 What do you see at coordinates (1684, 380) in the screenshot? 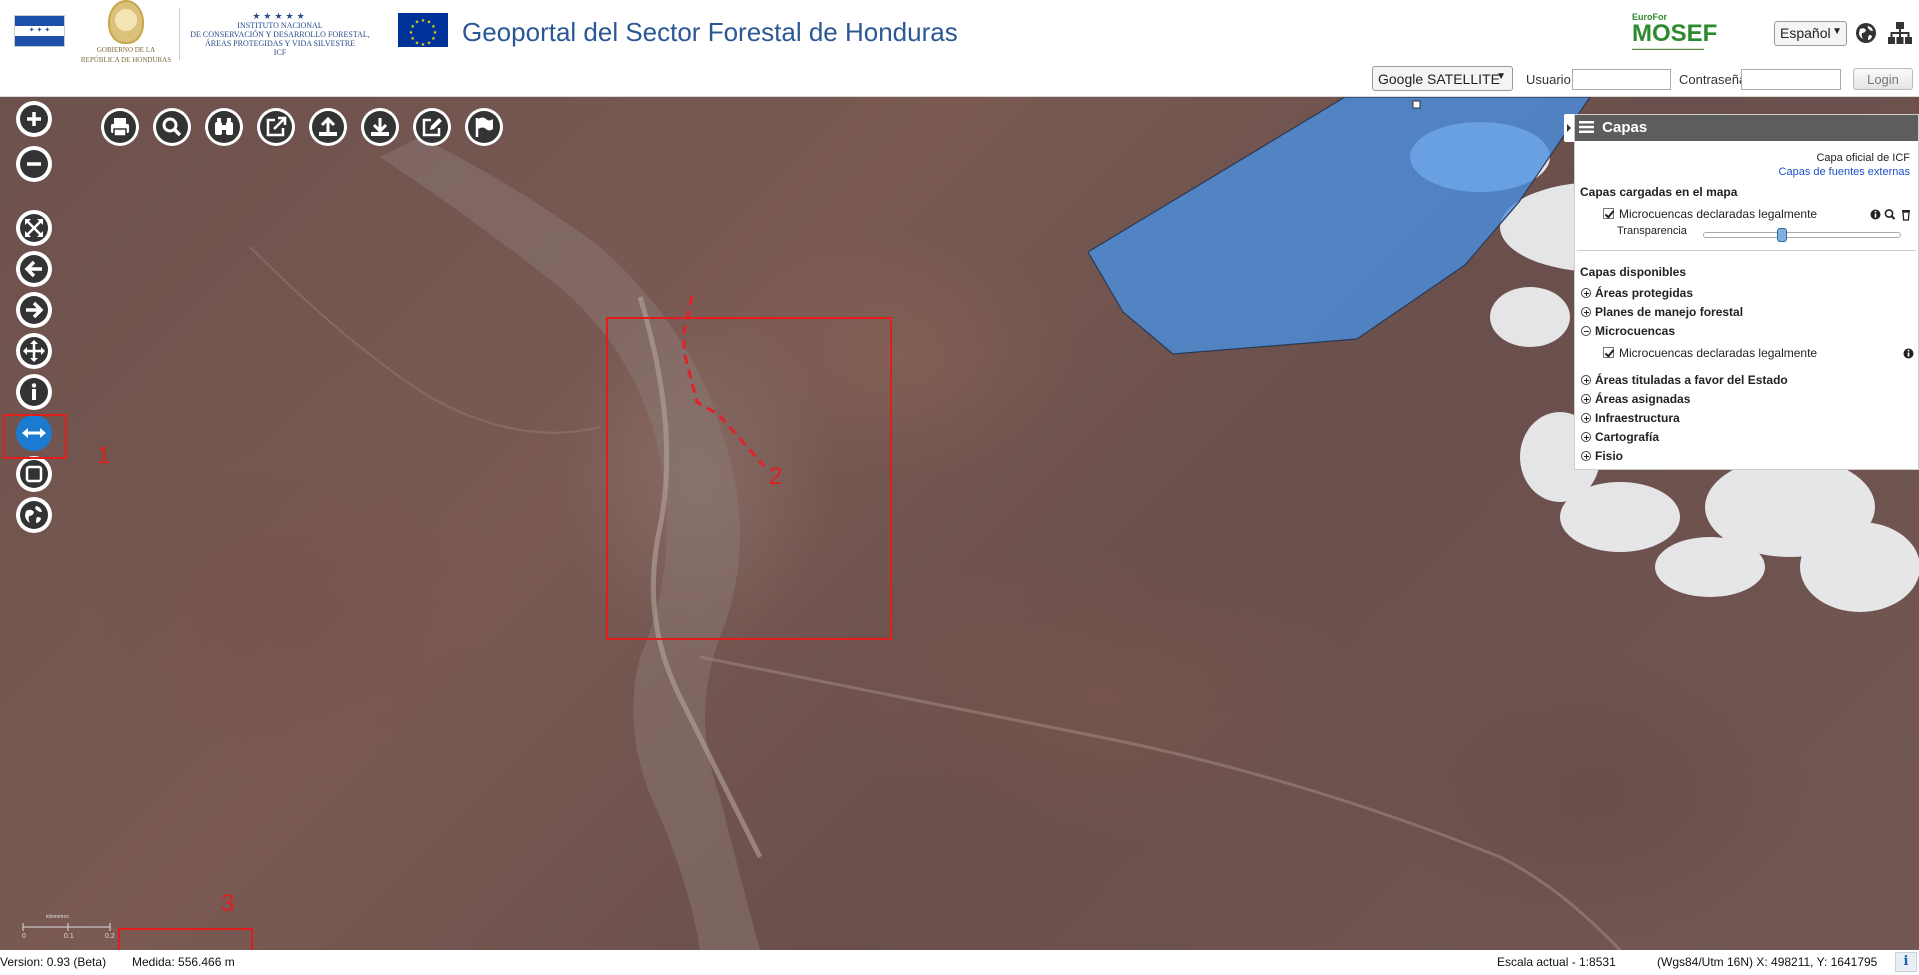
I see `category-areas-tituladas: Áreas tituladas a favor del Estado` at bounding box center [1684, 380].